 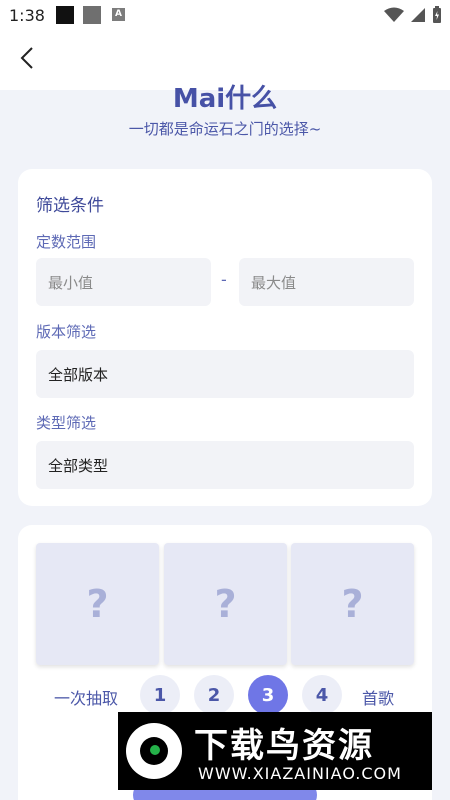 I want to click on type-label: 类型筛选, so click(x=66, y=423).